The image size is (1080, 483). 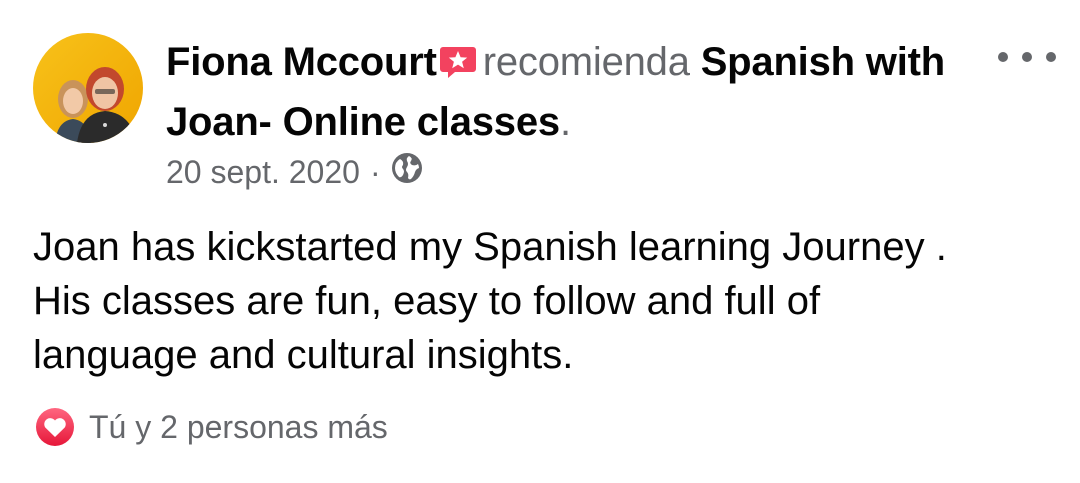 I want to click on more-options-icon, so click(x=1003, y=57).